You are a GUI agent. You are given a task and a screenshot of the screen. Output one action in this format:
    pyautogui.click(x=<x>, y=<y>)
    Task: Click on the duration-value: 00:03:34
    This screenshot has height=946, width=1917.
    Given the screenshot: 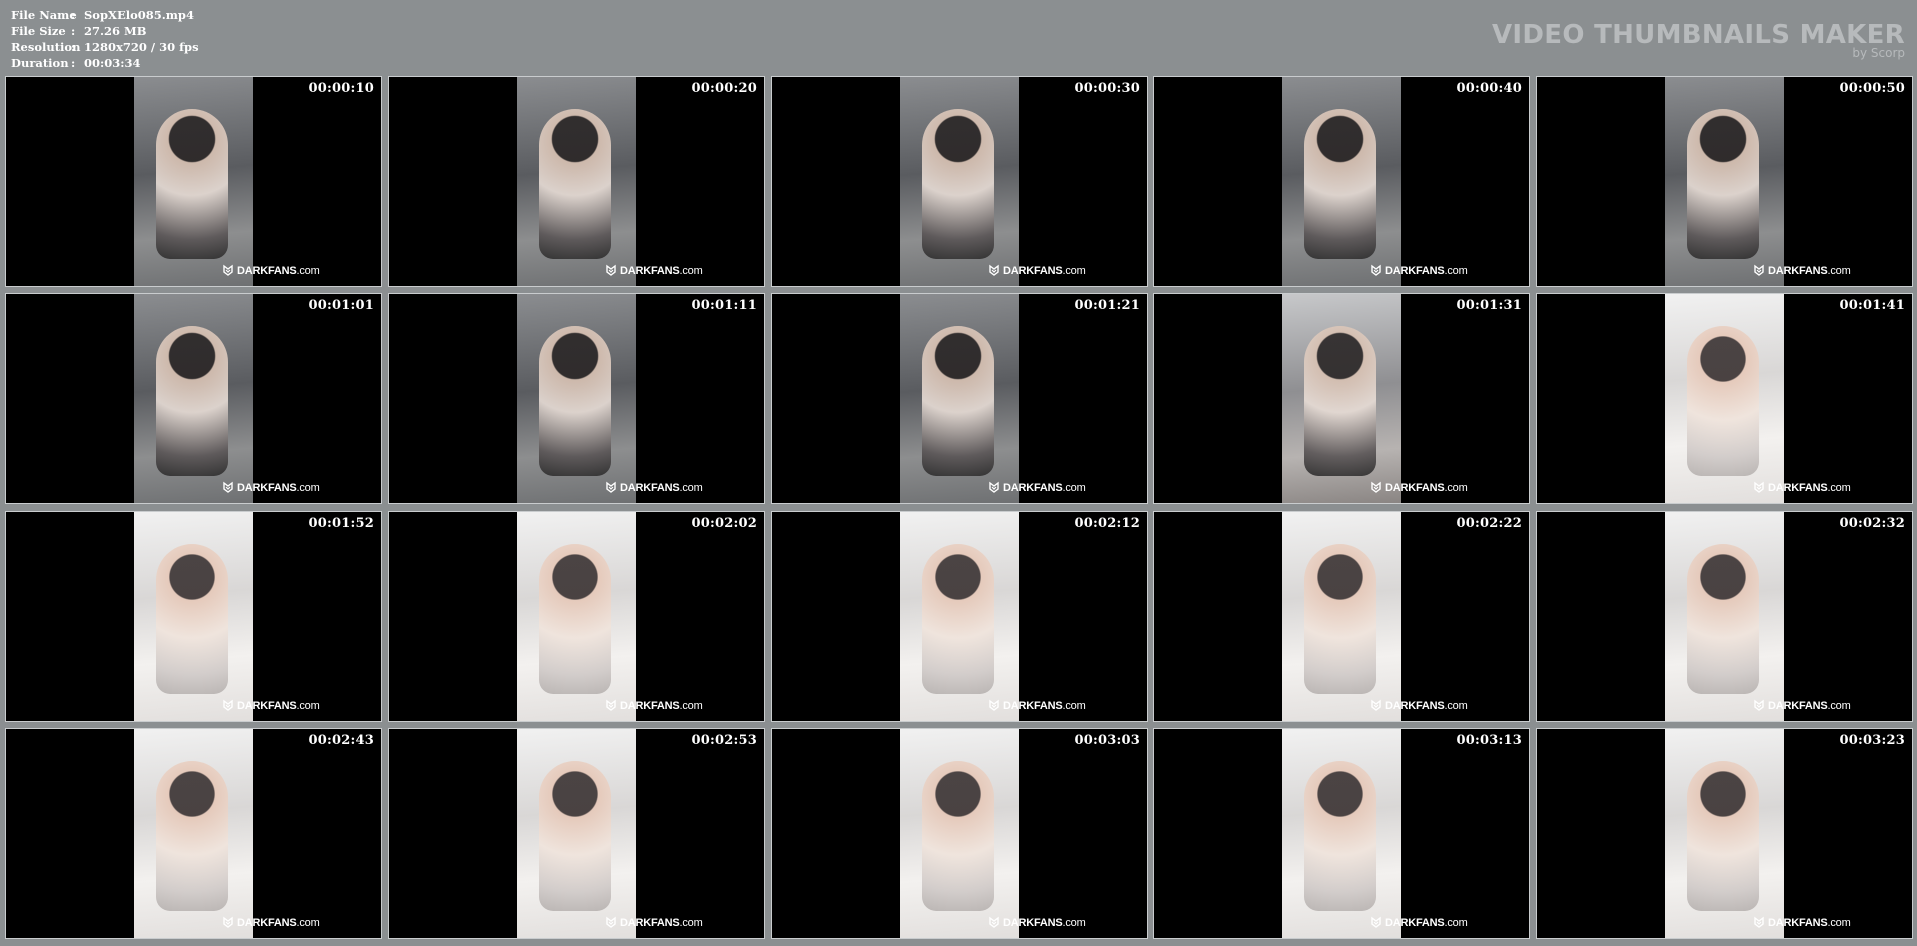 What is the action you would take?
    pyautogui.click(x=112, y=63)
    